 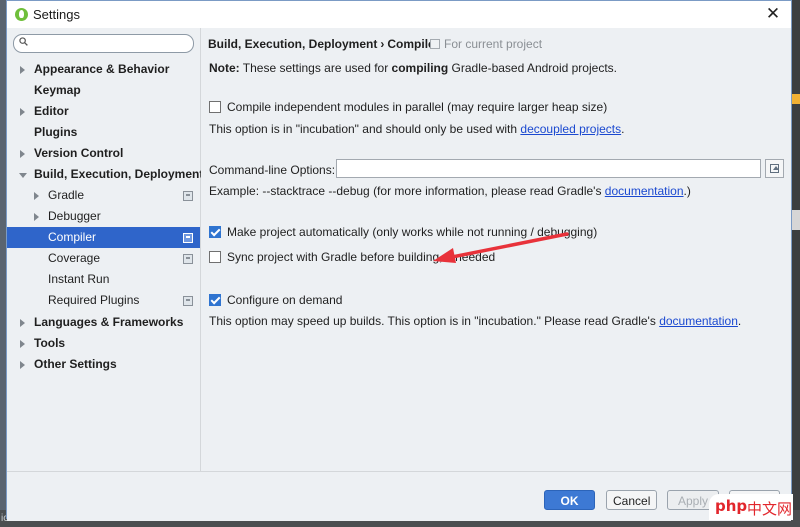 I want to click on sidebar-item-label: Keymap, so click(x=57, y=90).